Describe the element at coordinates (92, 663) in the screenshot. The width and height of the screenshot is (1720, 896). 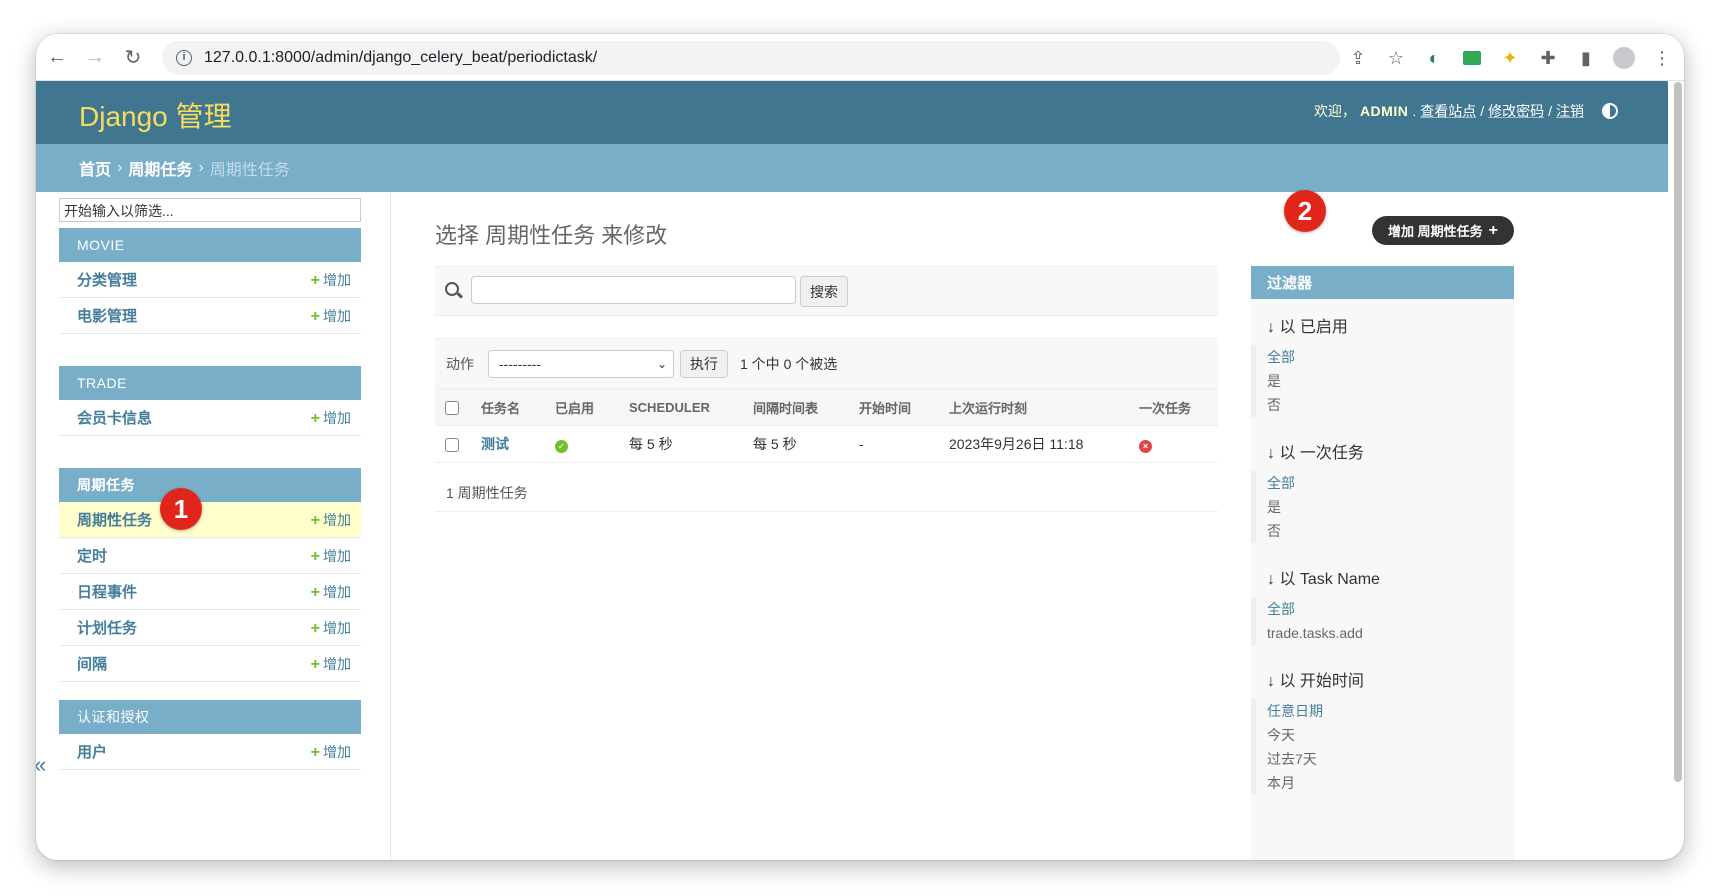
I see `sidebar-item-label: 间隔` at that location.